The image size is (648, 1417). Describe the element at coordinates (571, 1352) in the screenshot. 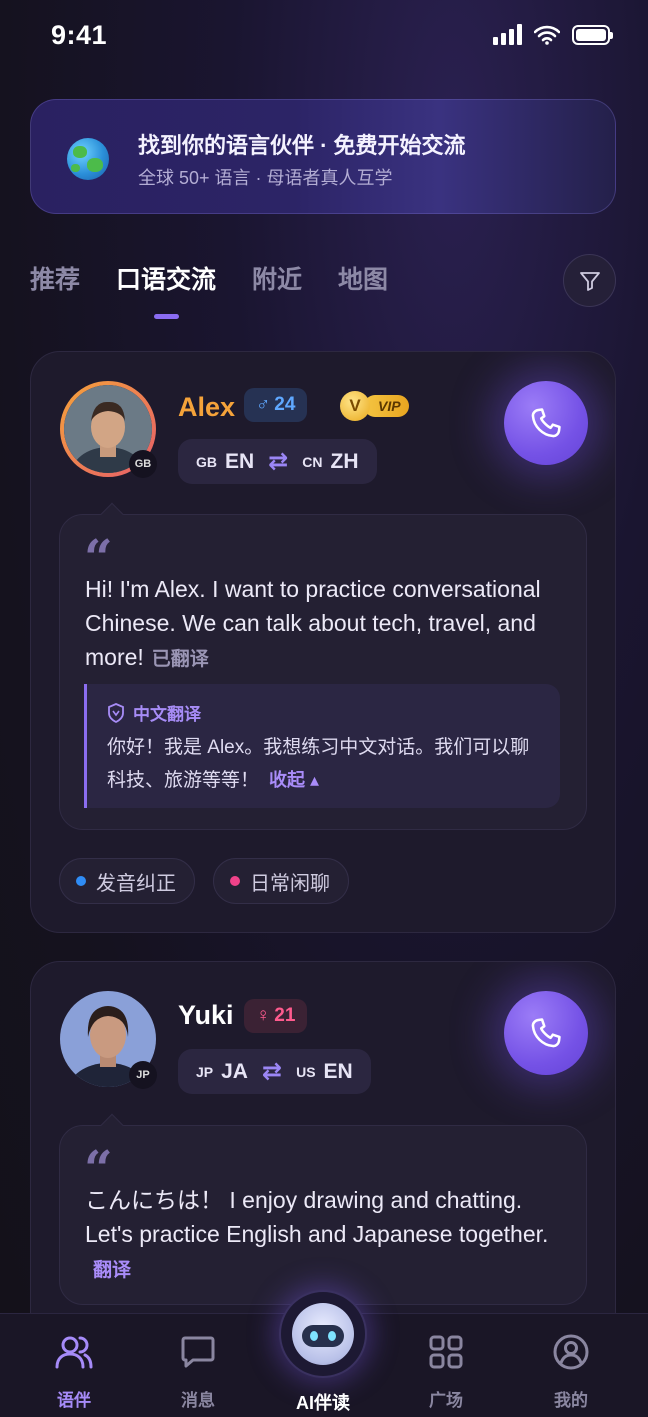

I see `profile-icon` at that location.